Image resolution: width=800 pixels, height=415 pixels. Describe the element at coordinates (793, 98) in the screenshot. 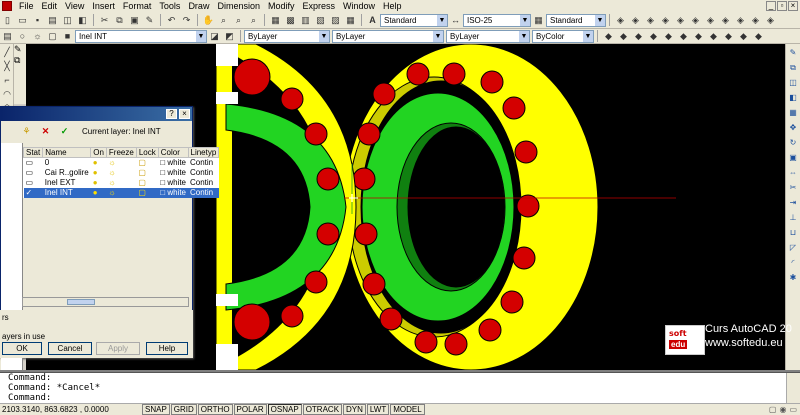

I see `offset-icon: ◧` at that location.